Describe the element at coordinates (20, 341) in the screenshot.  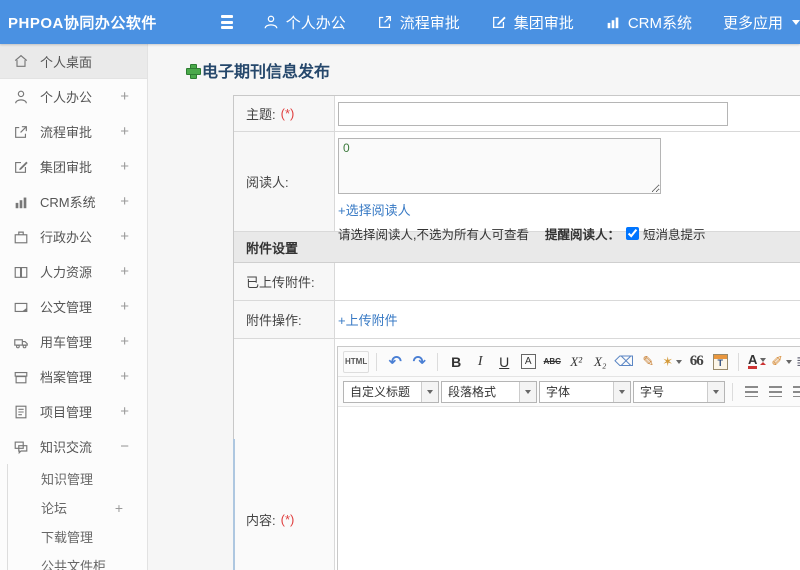
I see `truck-icon` at that location.